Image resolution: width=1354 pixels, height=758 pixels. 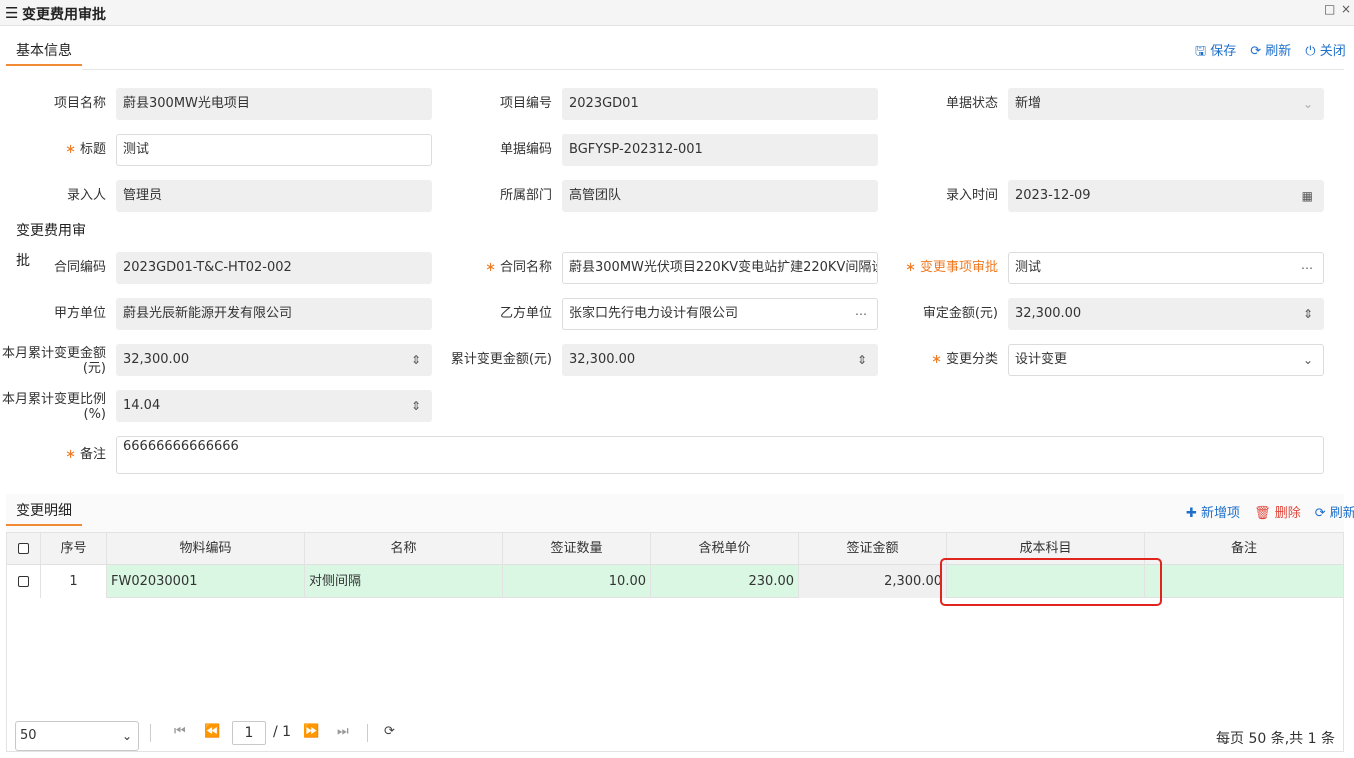 I want to click on trash-icon: 🗑, so click(x=1262, y=513).